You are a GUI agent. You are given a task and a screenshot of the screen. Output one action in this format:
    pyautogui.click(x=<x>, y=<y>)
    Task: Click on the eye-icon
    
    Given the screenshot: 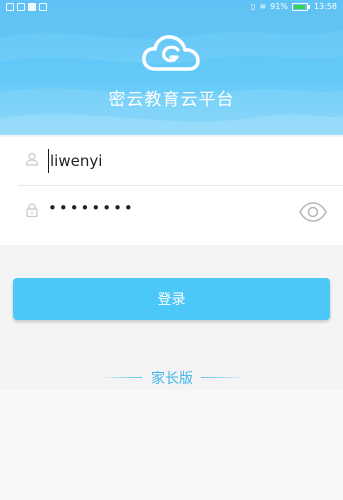 What is the action you would take?
    pyautogui.click(x=313, y=212)
    